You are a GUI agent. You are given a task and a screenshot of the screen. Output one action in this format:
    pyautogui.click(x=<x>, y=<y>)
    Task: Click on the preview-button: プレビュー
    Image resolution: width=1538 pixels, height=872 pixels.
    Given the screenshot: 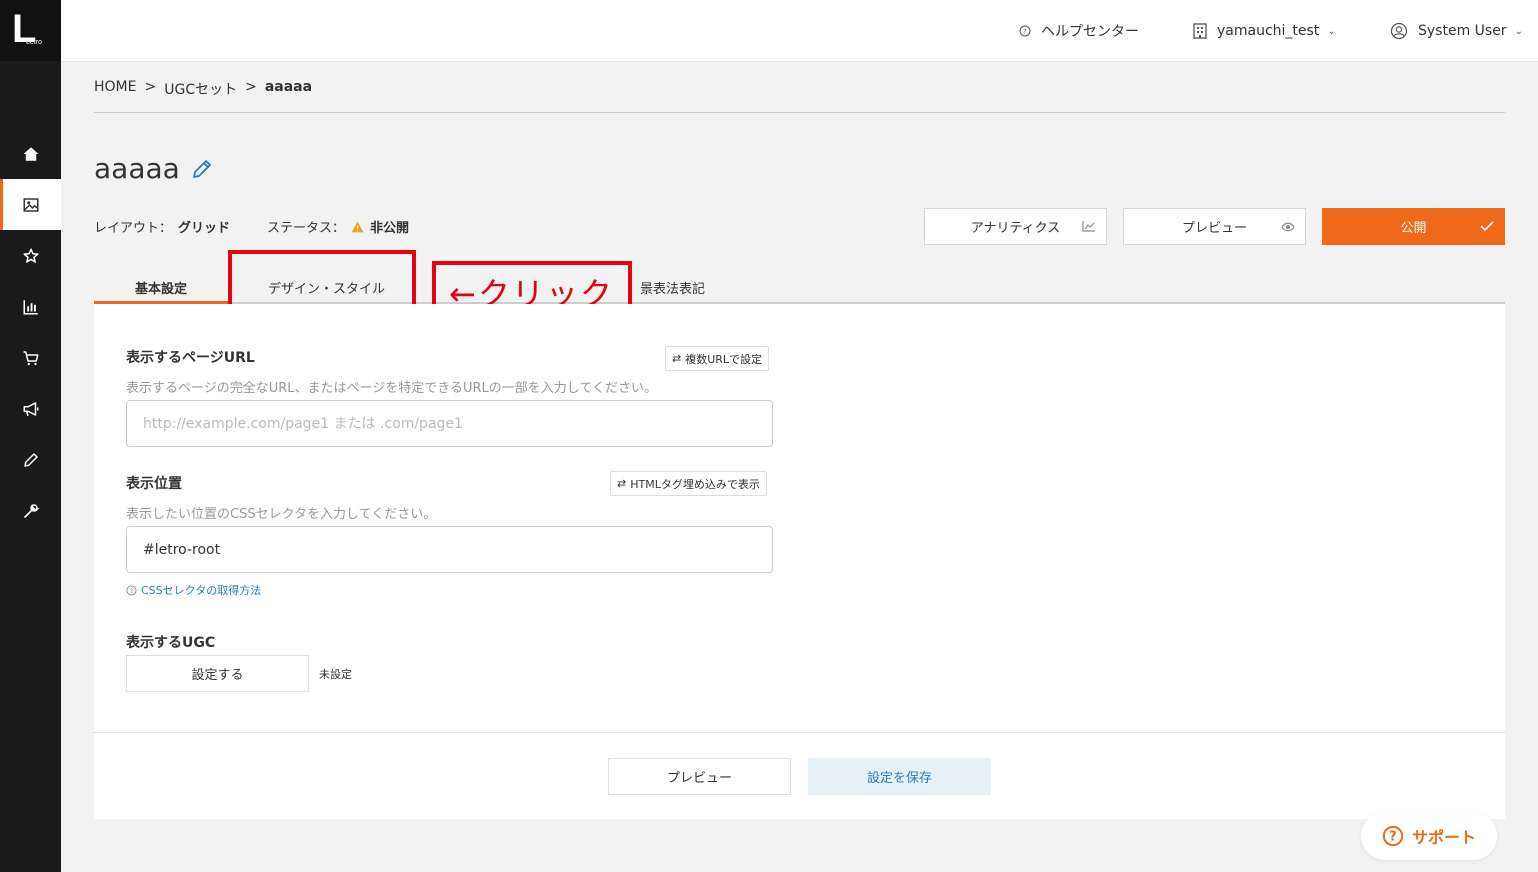 What is the action you would take?
    pyautogui.click(x=1214, y=226)
    